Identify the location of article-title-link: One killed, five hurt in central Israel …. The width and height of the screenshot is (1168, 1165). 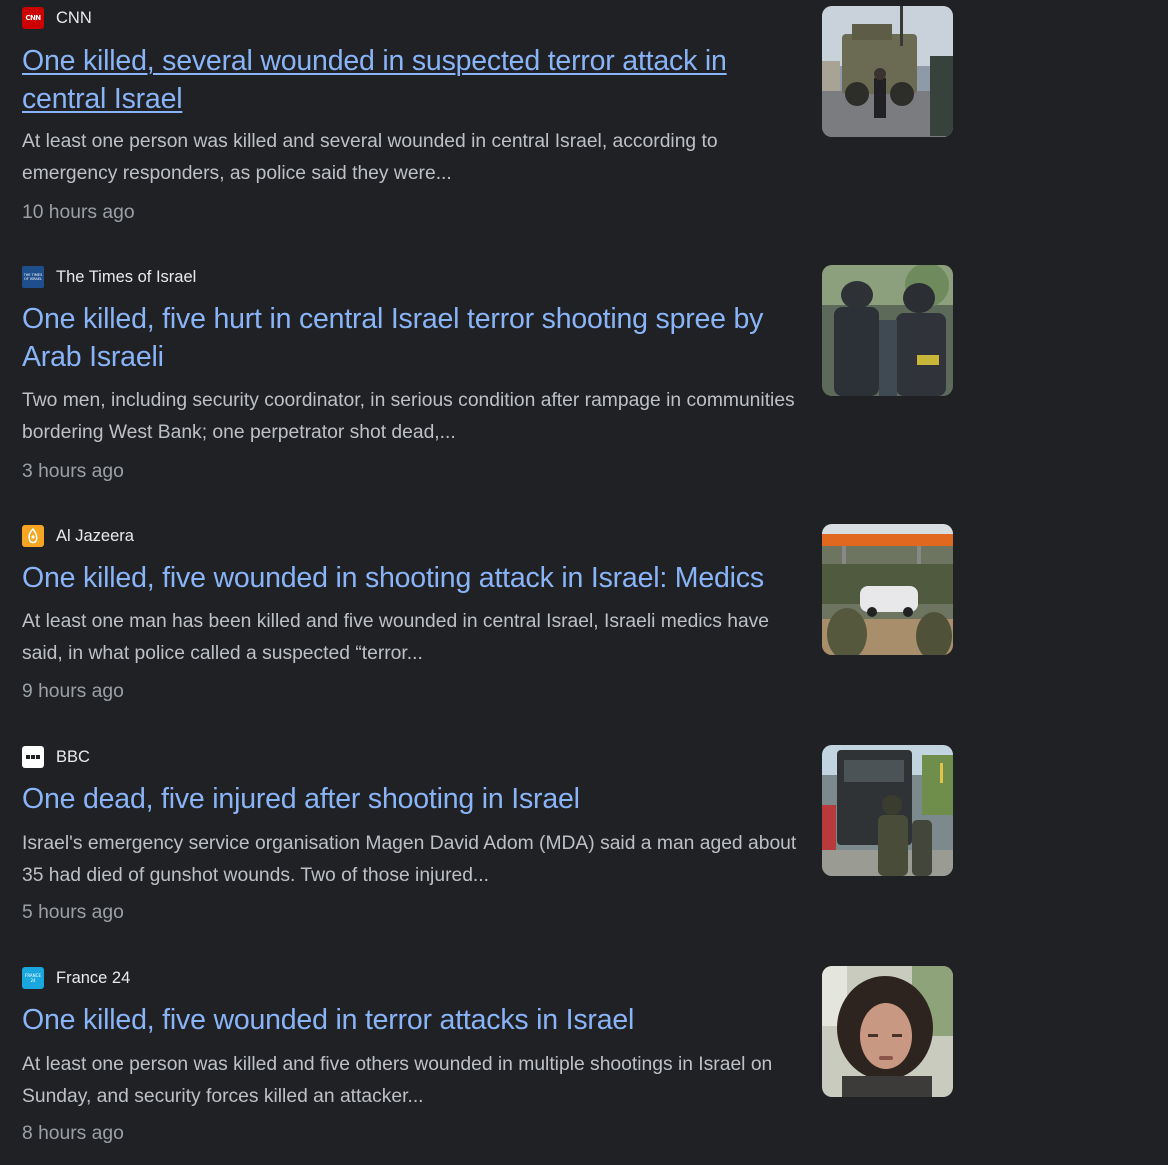
(412, 338).